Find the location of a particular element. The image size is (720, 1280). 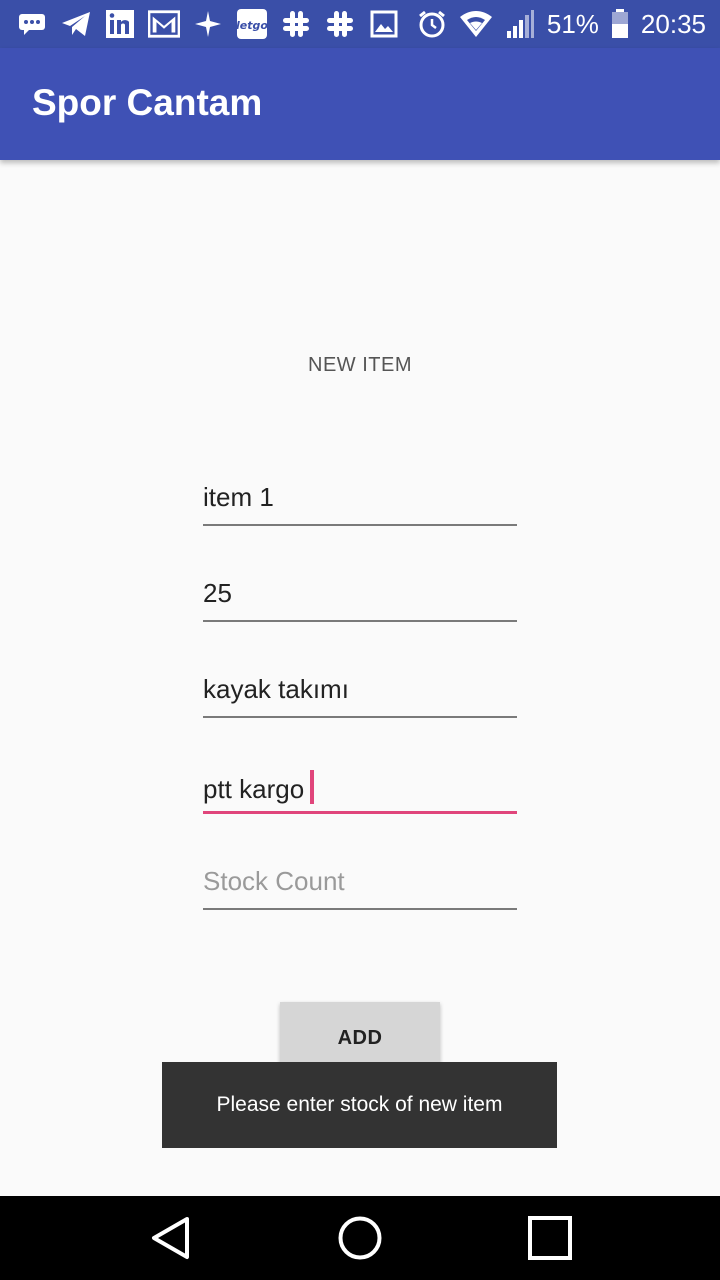

linkedin-icon is located at coordinates (120, 24).